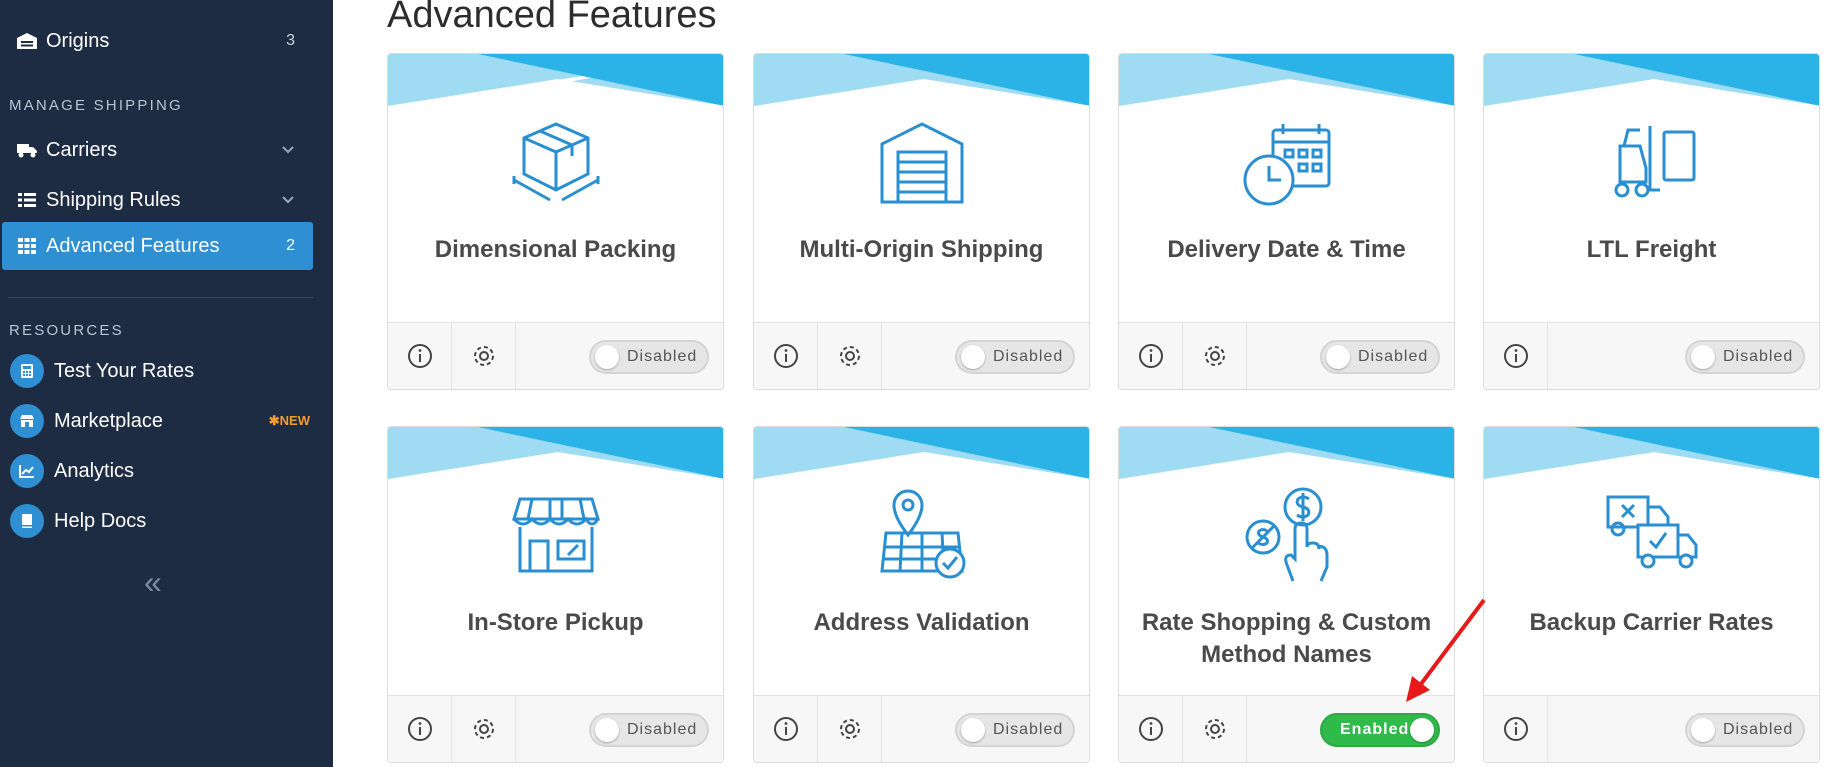 The height and width of the screenshot is (767, 1832). What do you see at coordinates (1287, 162) in the screenshot?
I see `calendar-clock-icon` at bounding box center [1287, 162].